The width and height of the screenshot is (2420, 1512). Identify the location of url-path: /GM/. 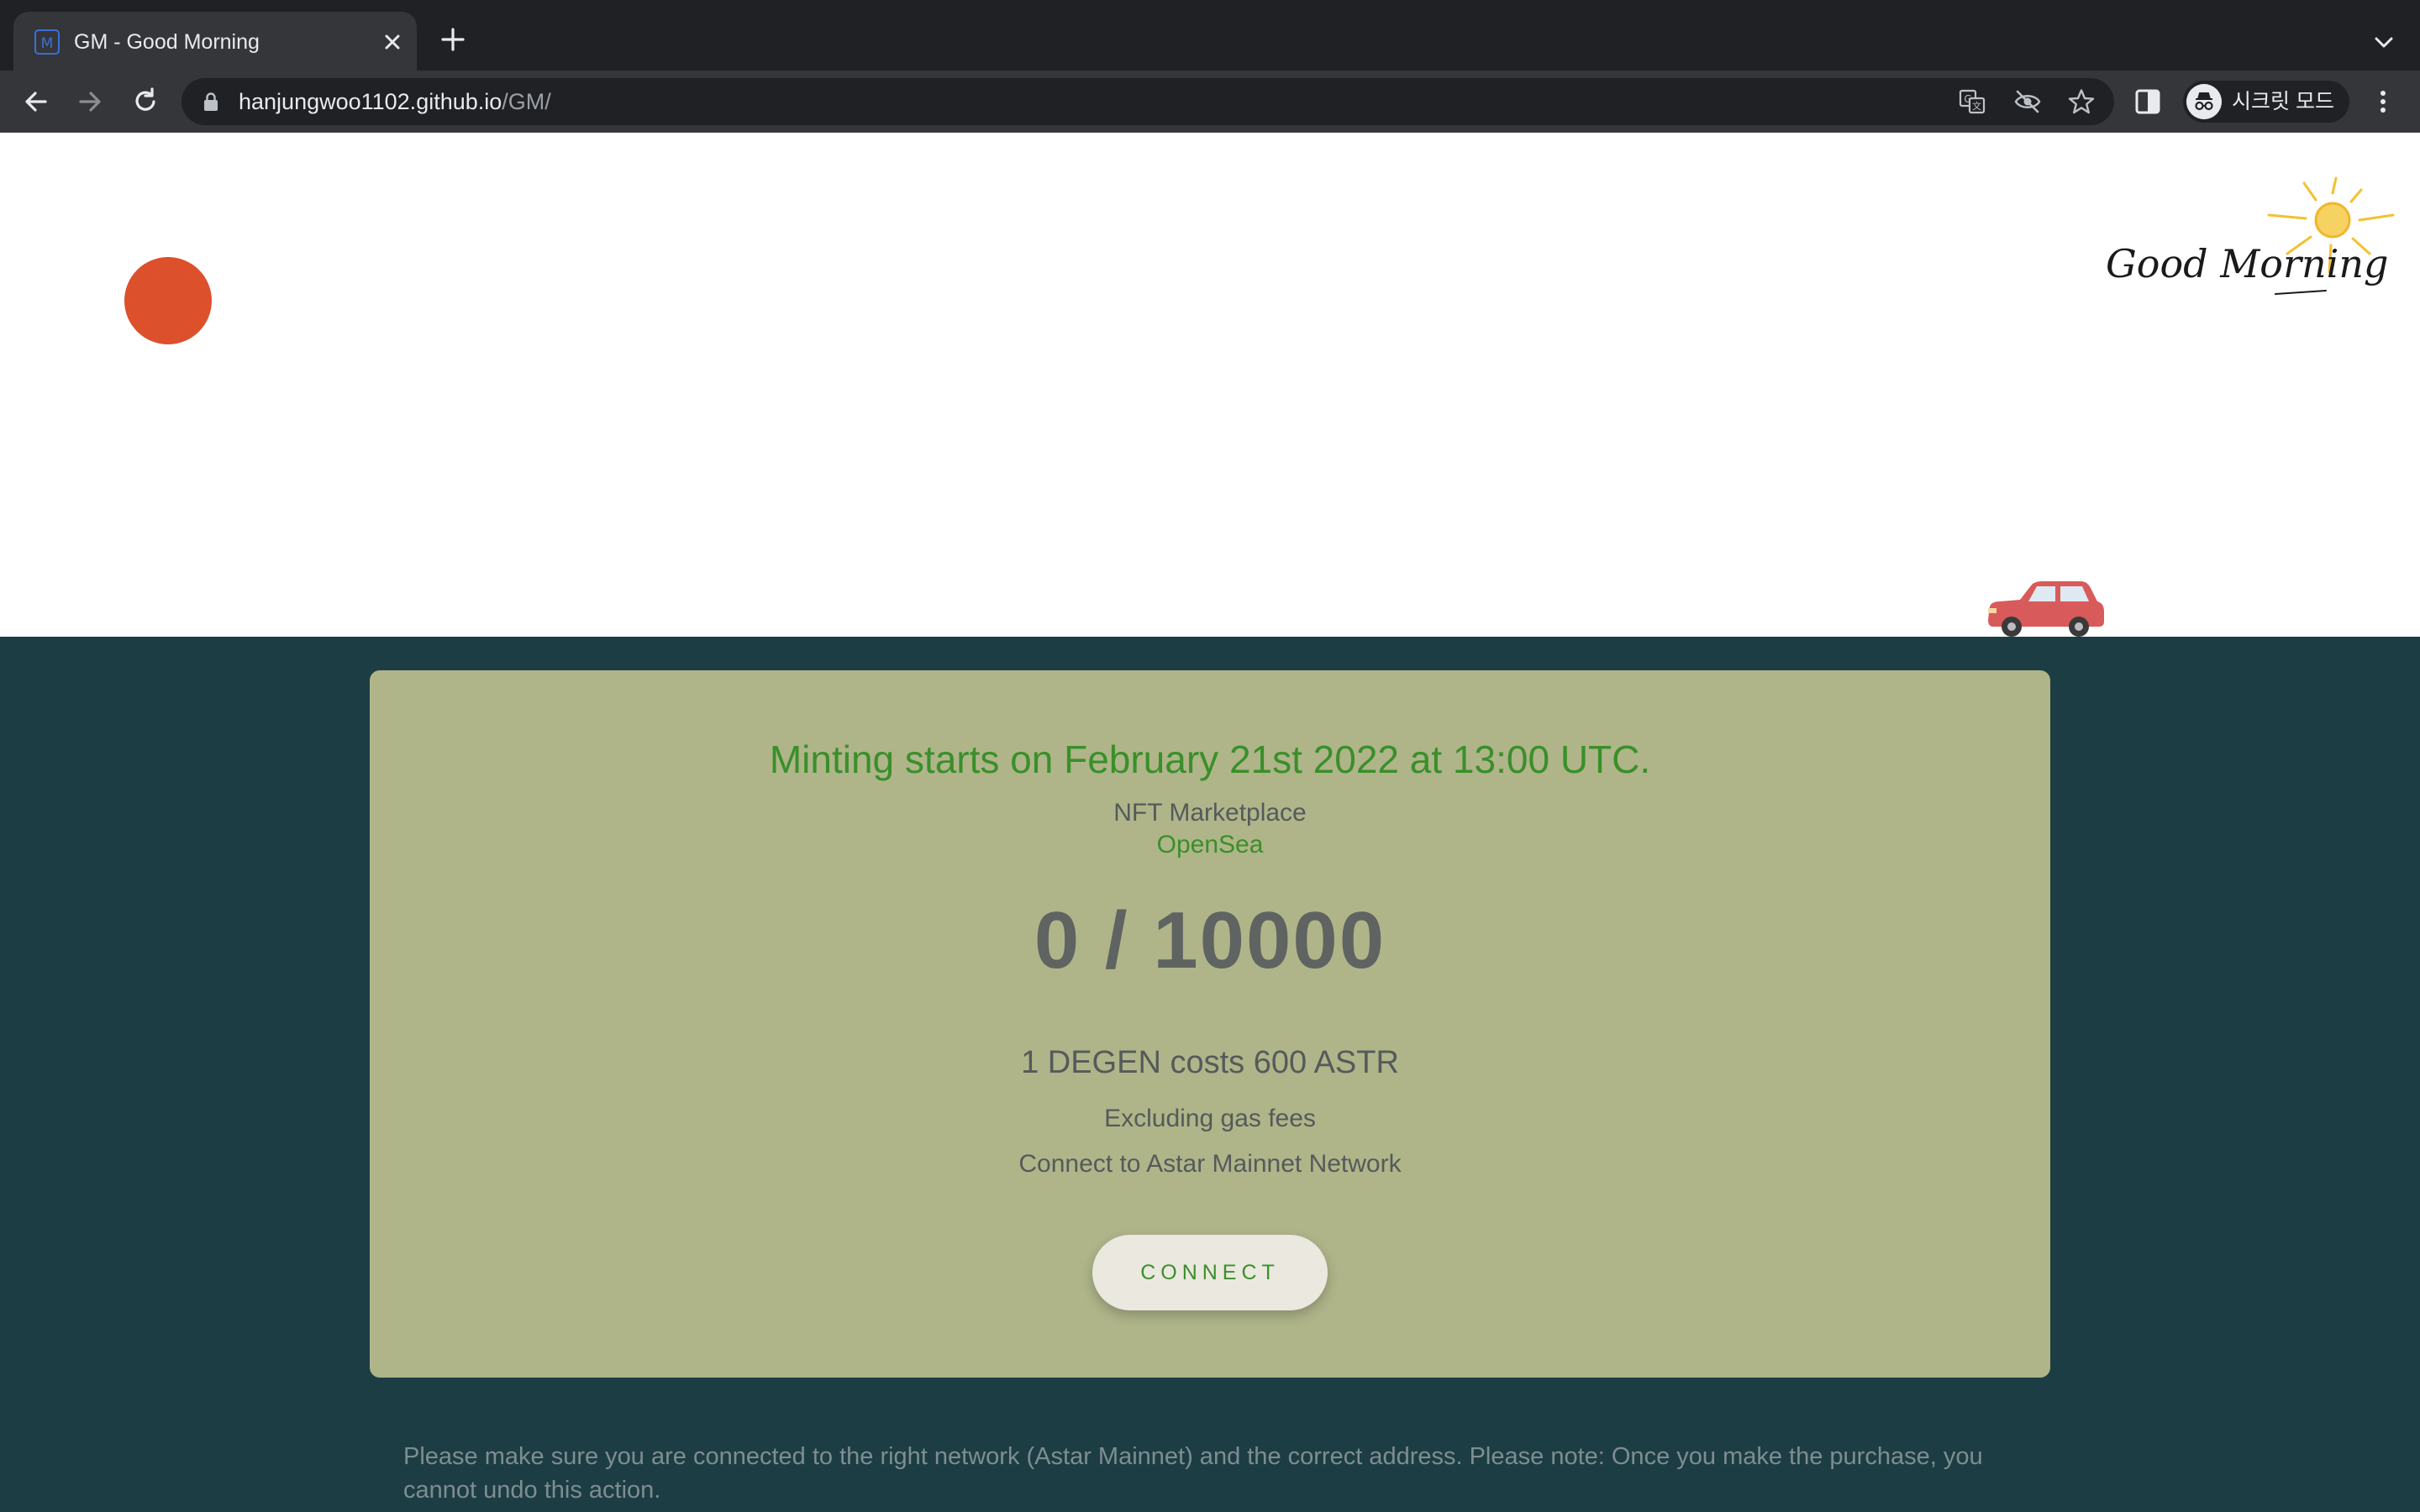
(526, 101).